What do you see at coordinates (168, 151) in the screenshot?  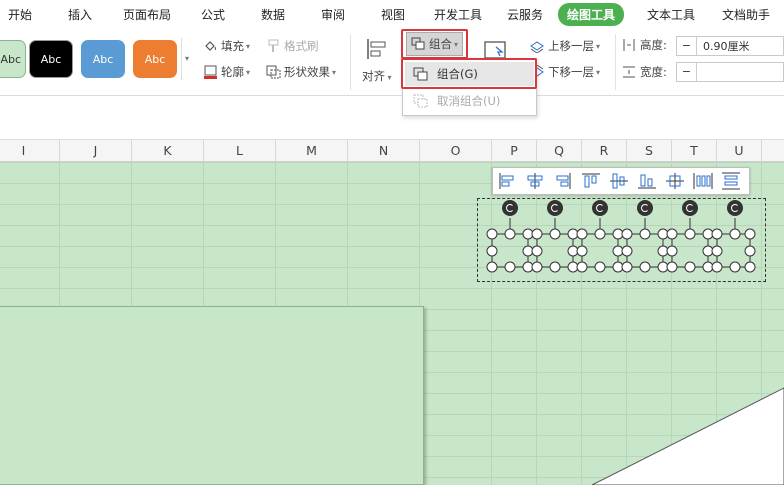 I see `column-header-k: K` at bounding box center [168, 151].